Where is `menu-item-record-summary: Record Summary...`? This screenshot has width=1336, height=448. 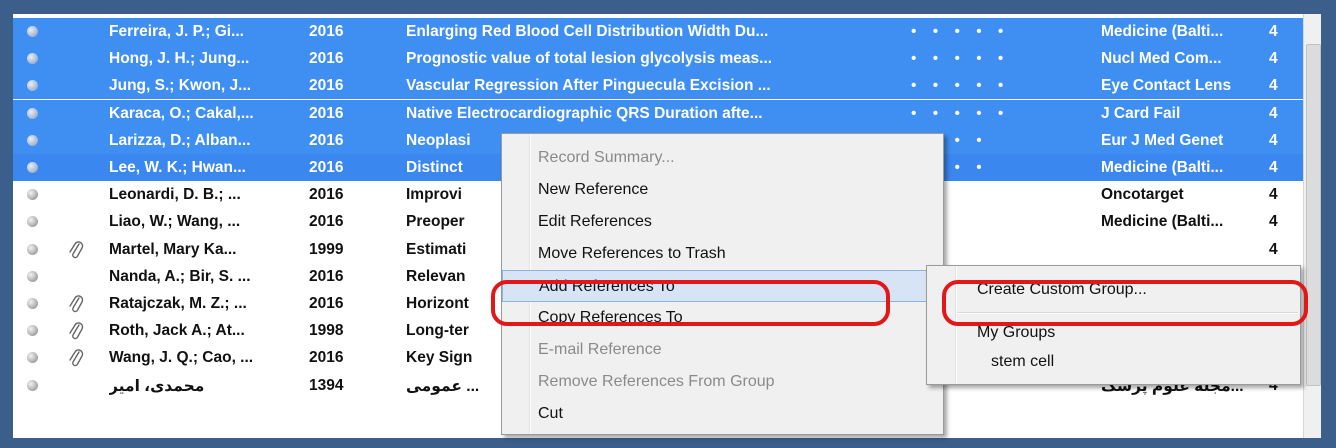
menu-item-record-summary: Record Summary... is located at coordinates (722, 158).